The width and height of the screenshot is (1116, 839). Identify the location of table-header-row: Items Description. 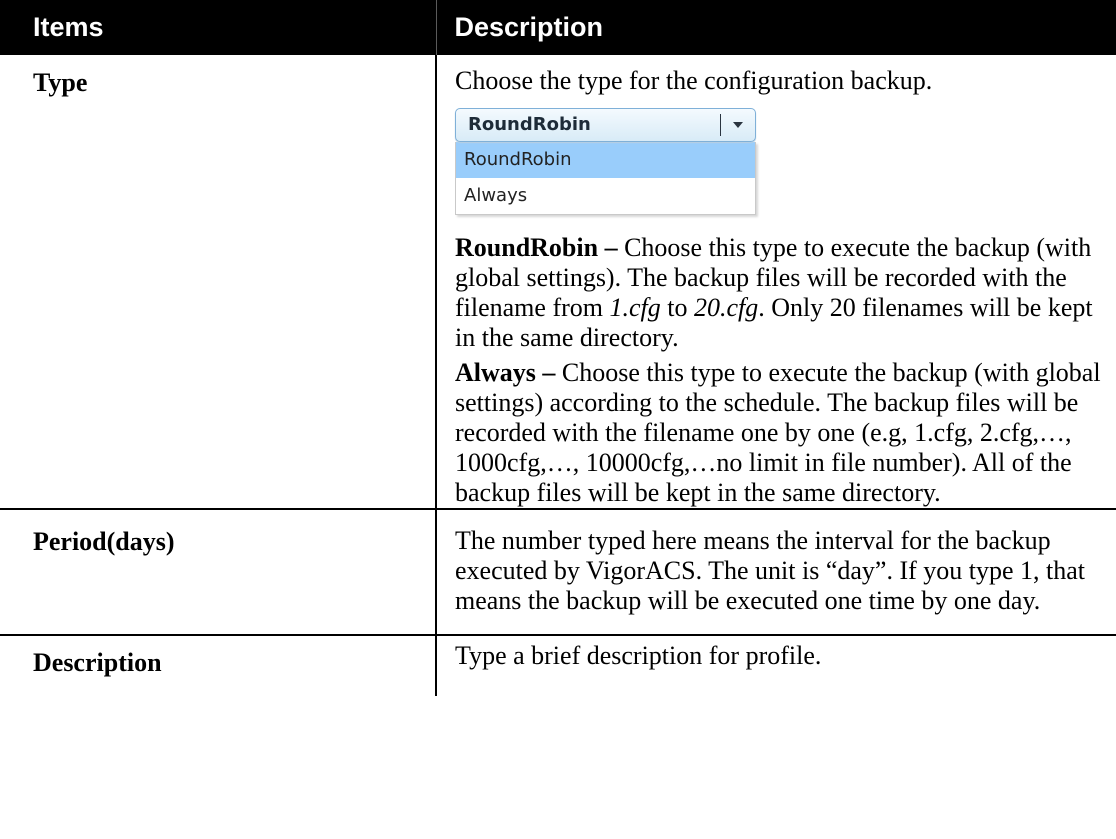
(558, 27).